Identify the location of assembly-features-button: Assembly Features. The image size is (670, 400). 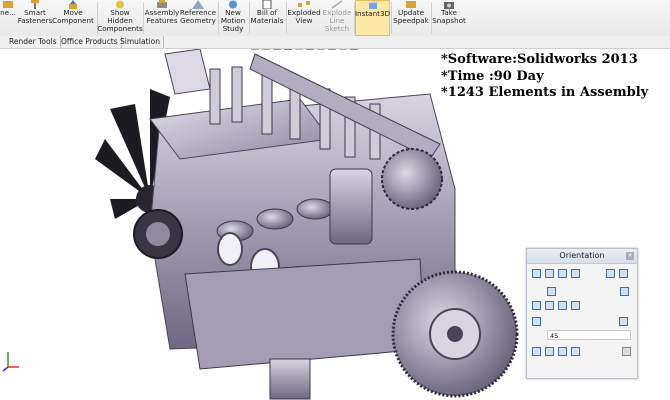
(162, 18).